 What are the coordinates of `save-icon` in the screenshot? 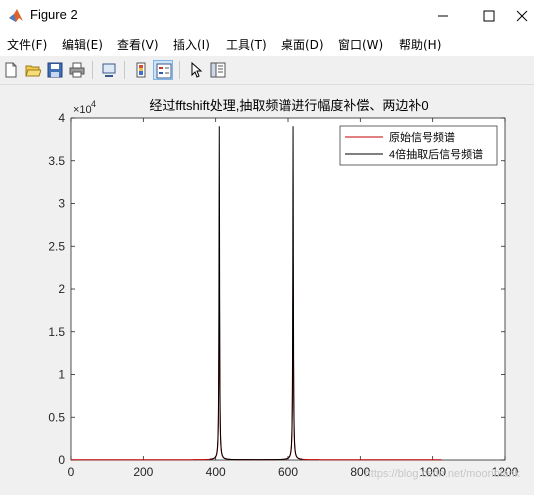 It's located at (55, 70).